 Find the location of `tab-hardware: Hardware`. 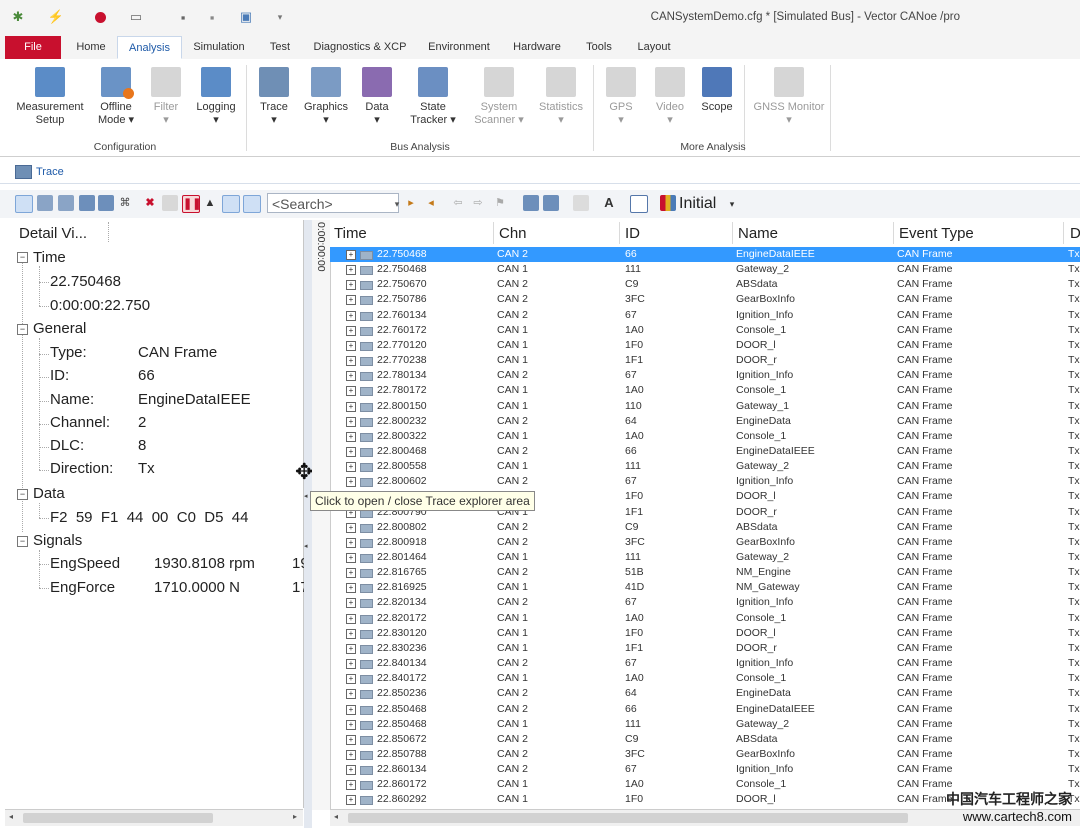

tab-hardware: Hardware is located at coordinates (537, 47).